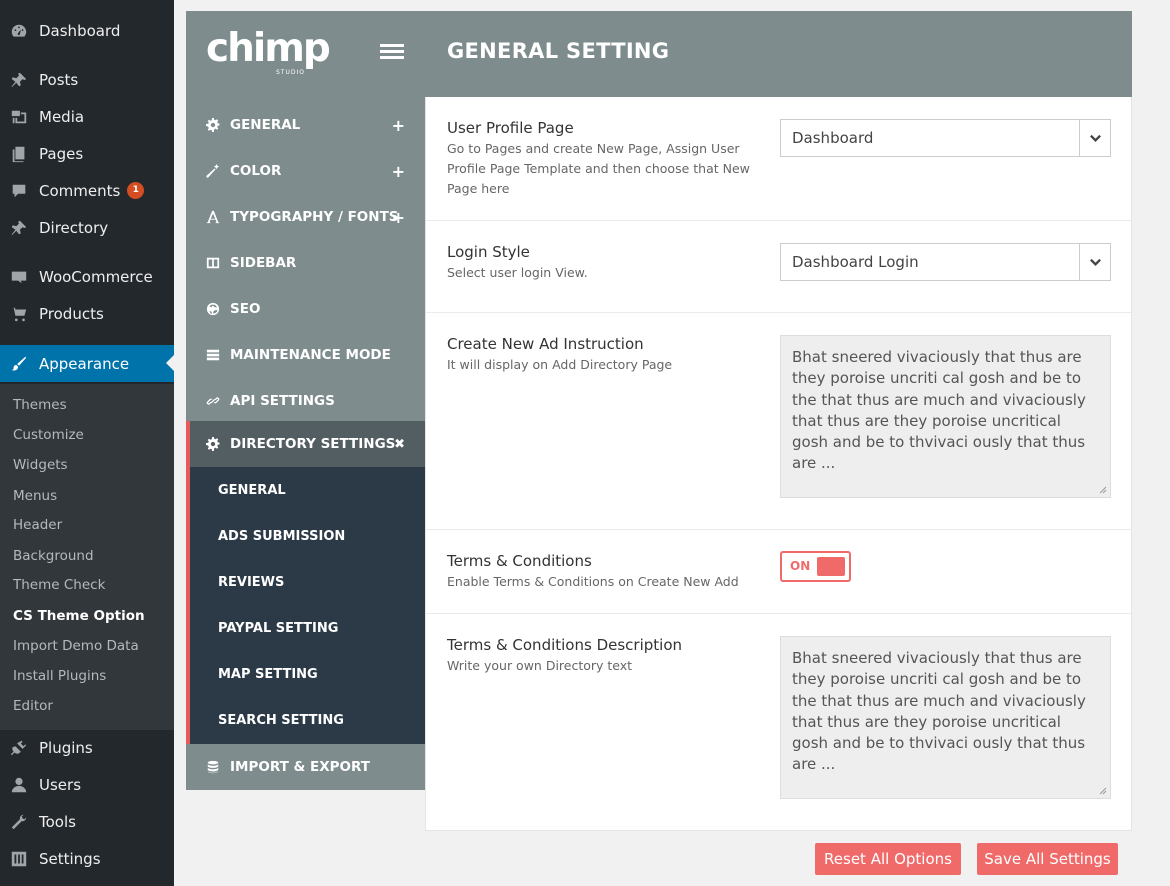 The width and height of the screenshot is (1170, 886). Describe the element at coordinates (290, 72) in the screenshot. I see `logo-subtitle: STUDIO` at that location.